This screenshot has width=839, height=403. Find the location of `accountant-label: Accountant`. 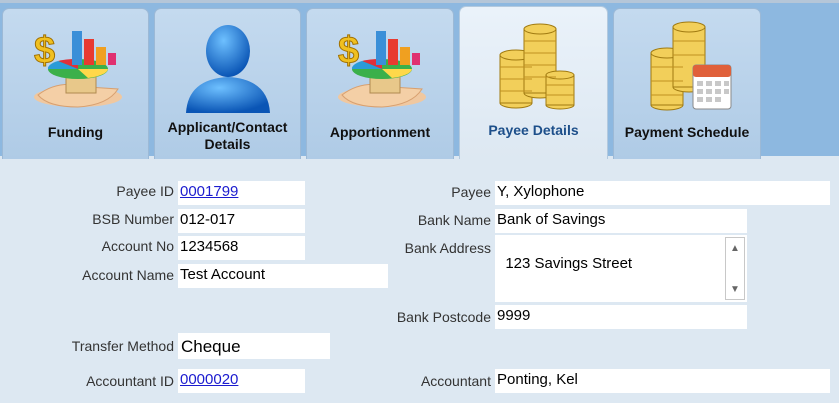

accountant-label: Accountant is located at coordinates (455, 381).